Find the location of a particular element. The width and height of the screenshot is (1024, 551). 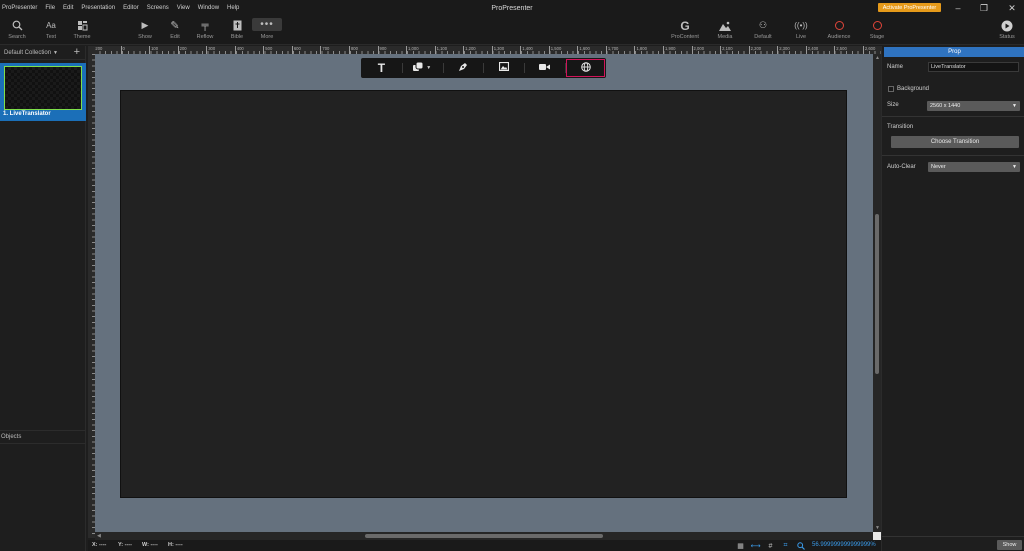

prop-tab: Prop is located at coordinates (954, 52).